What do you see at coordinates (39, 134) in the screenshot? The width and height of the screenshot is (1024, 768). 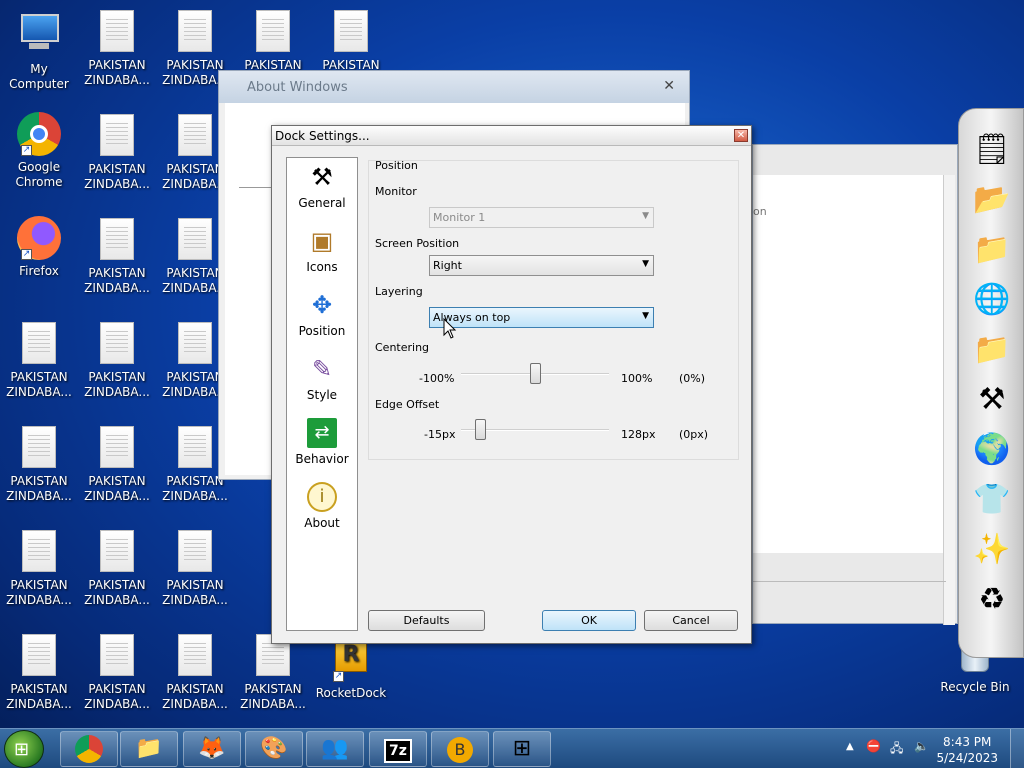 I see `chrome-icon: ↗` at bounding box center [39, 134].